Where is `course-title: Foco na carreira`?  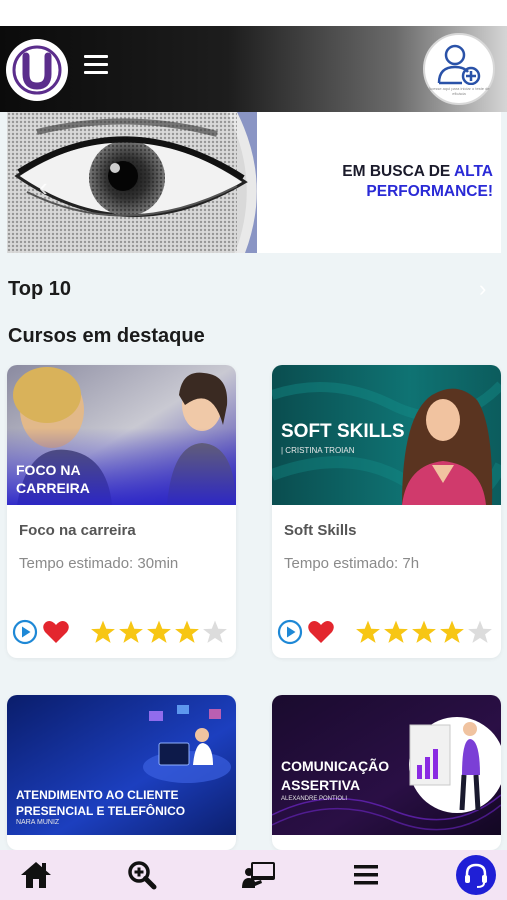 course-title: Foco na carreira is located at coordinates (77, 530).